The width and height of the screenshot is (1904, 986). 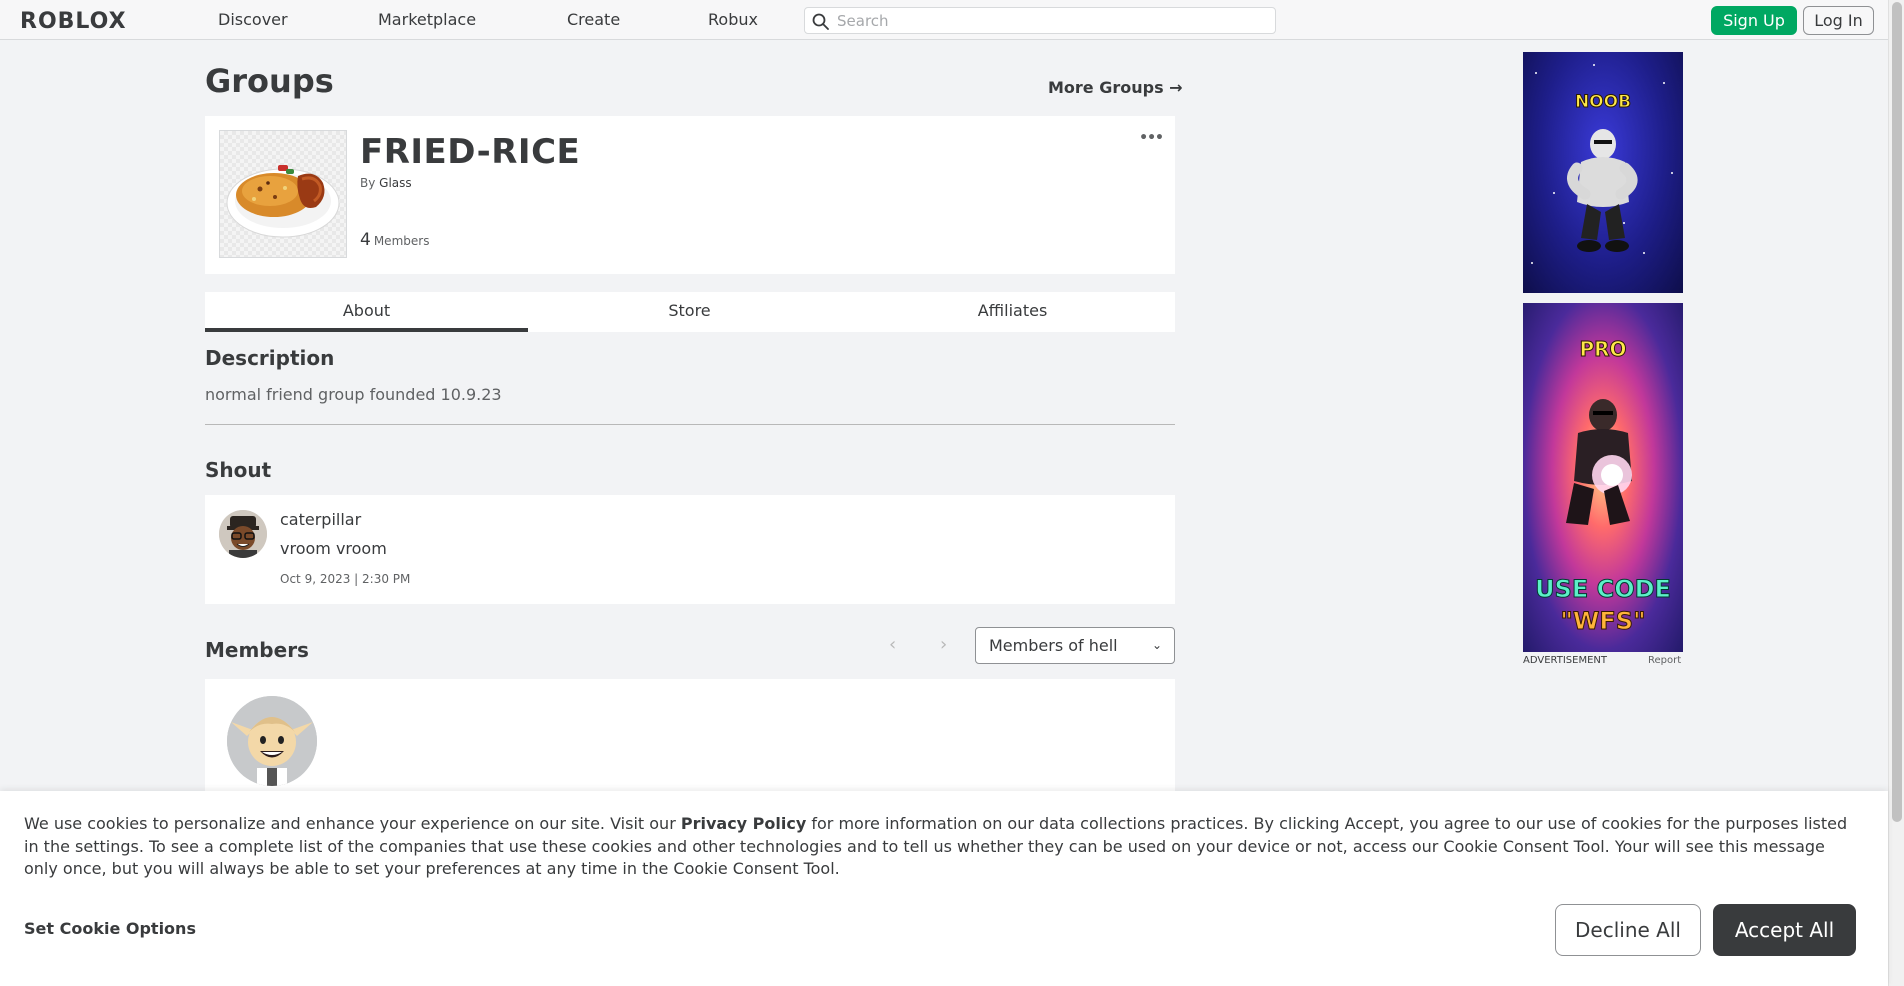 What do you see at coordinates (333, 548) in the screenshot?
I see `shout-message: vroom vroom` at bounding box center [333, 548].